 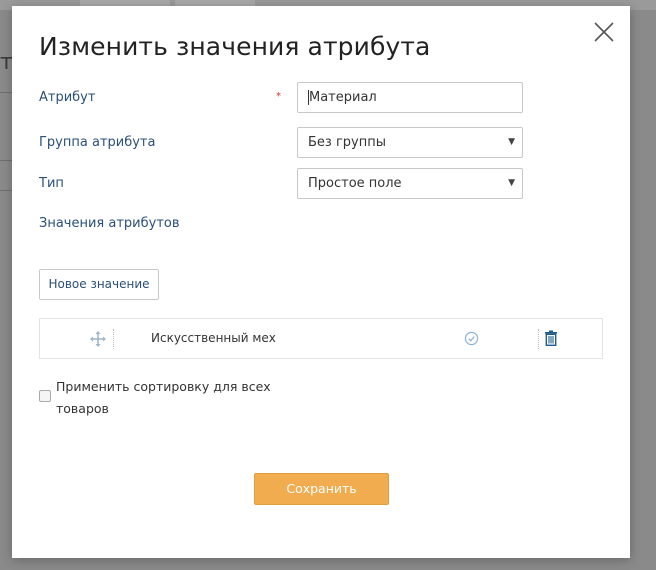 What do you see at coordinates (355, 183) in the screenshot?
I see `type-selected: Простое поле` at bounding box center [355, 183].